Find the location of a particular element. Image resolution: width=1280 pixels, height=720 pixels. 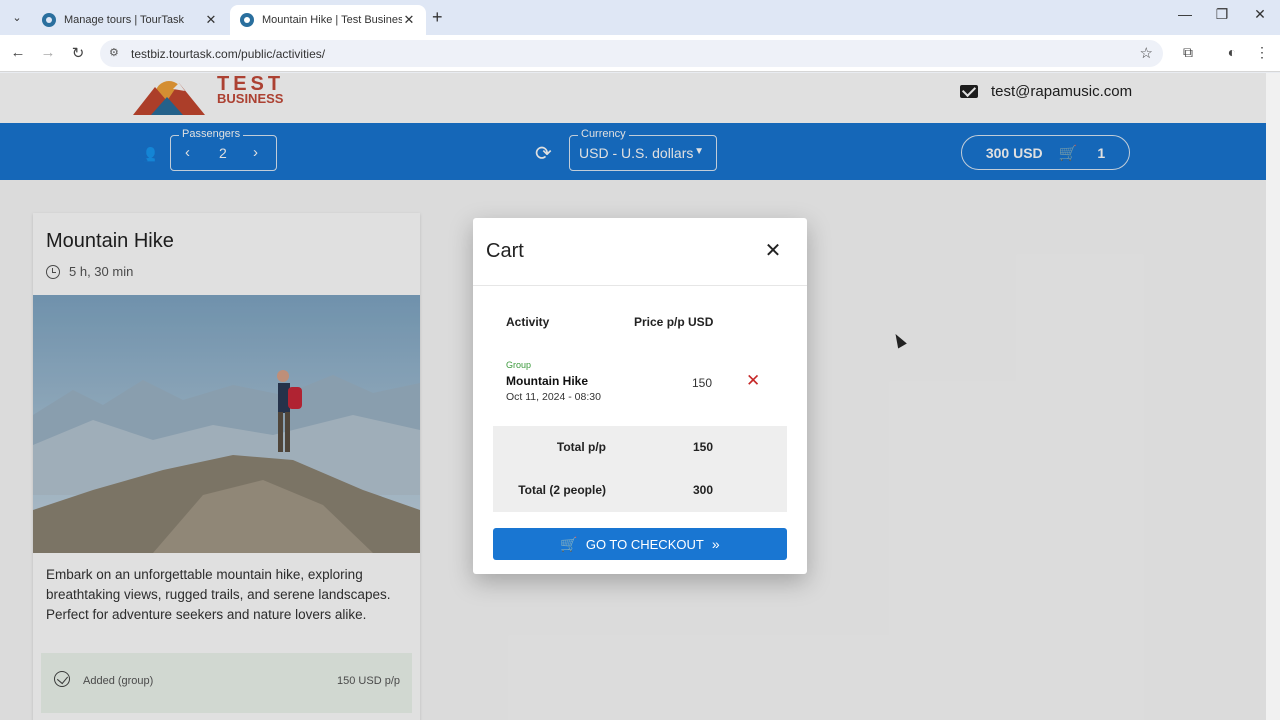

tab-manage-tours: Manage tours | TourTask ✕ is located at coordinates (130, 20).